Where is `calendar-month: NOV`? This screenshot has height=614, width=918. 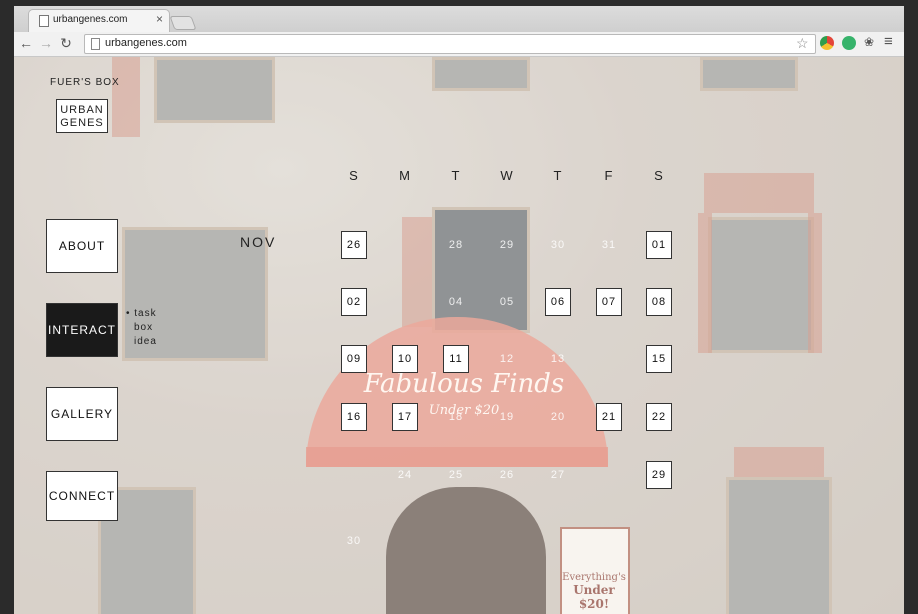
calendar-month: NOV is located at coordinates (258, 242).